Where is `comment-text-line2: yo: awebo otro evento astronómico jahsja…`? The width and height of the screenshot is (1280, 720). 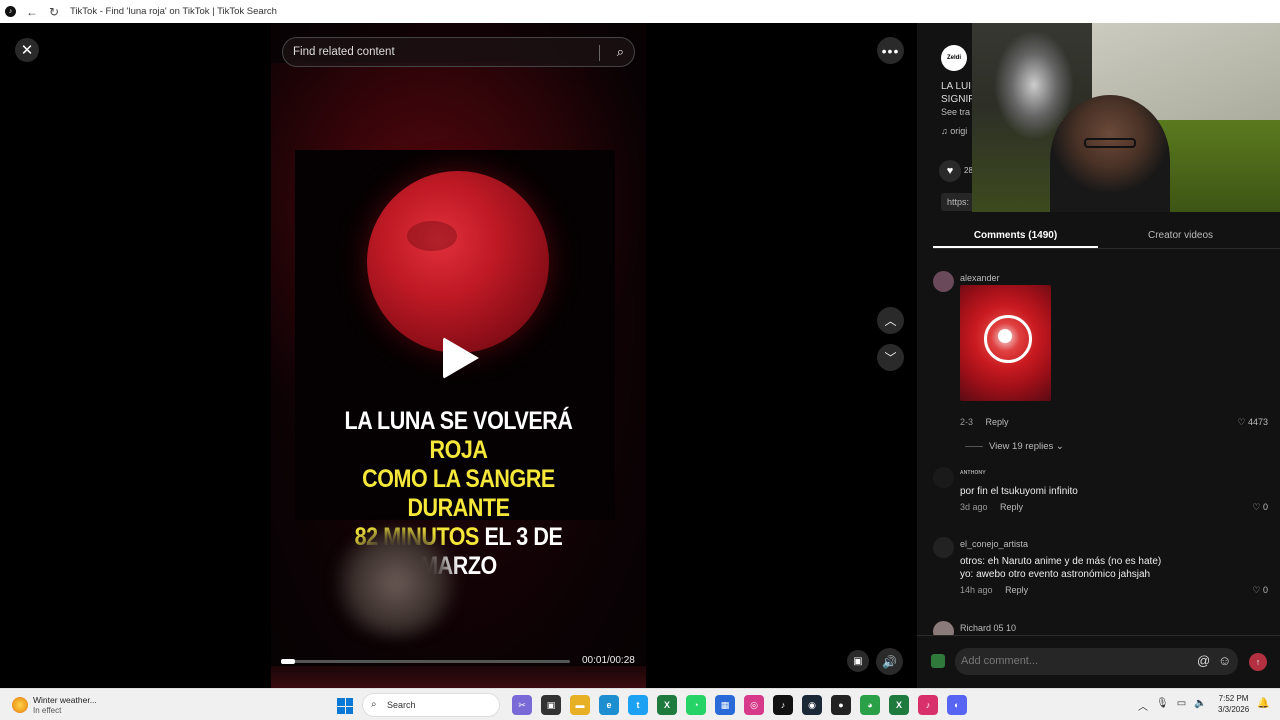
comment-text-line2: yo: awebo otro evento astronómico jahsja… is located at coordinates (1055, 574).